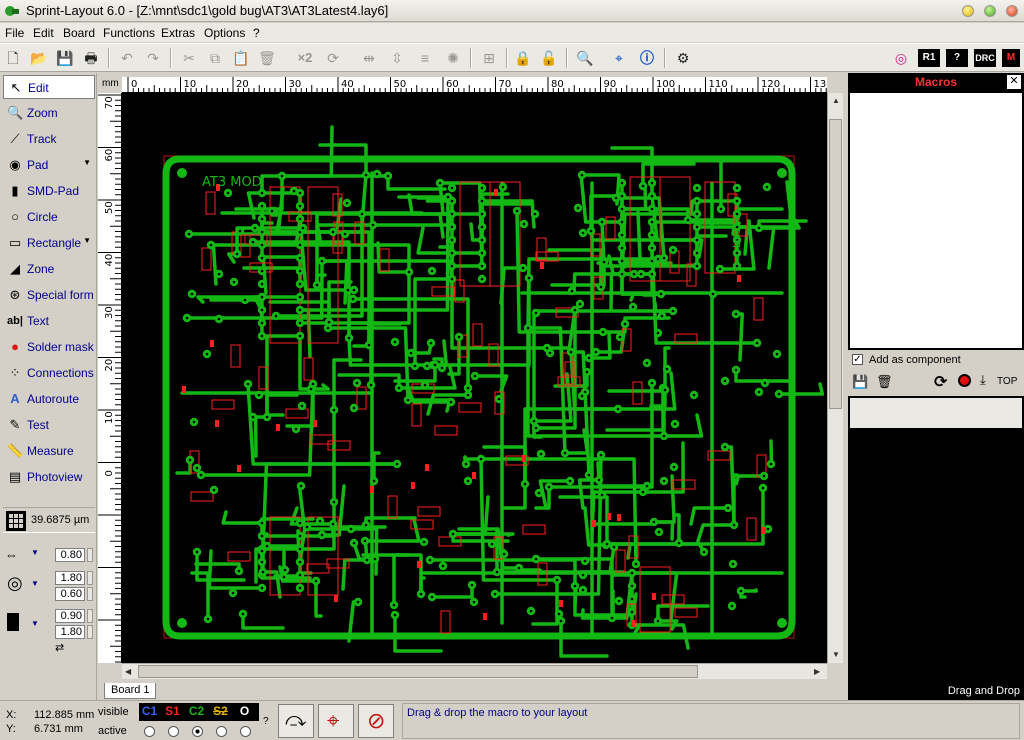 The image size is (1024, 740). What do you see at coordinates (90, 578) in the screenshot?
I see `pad-outer-spinner` at bounding box center [90, 578].